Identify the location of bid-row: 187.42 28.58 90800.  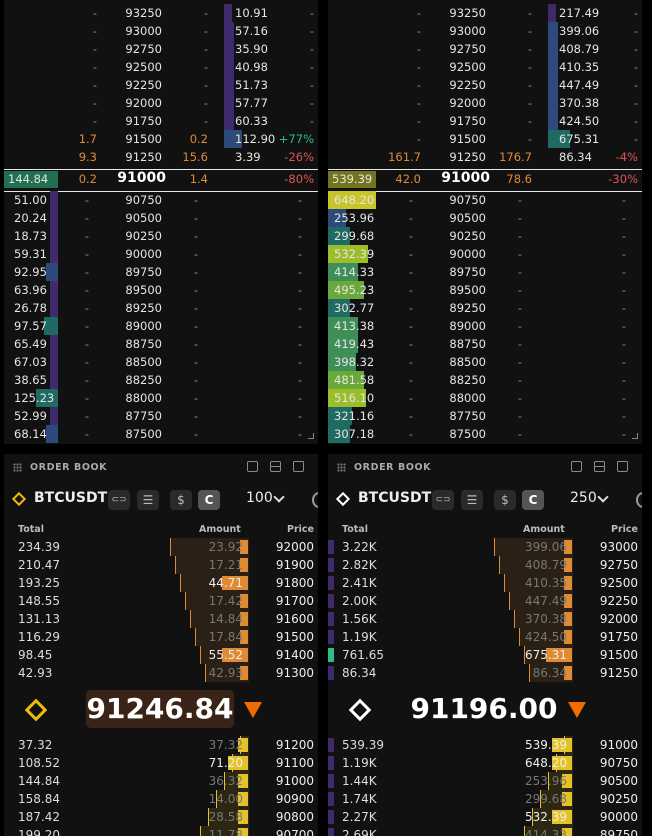
(161, 817).